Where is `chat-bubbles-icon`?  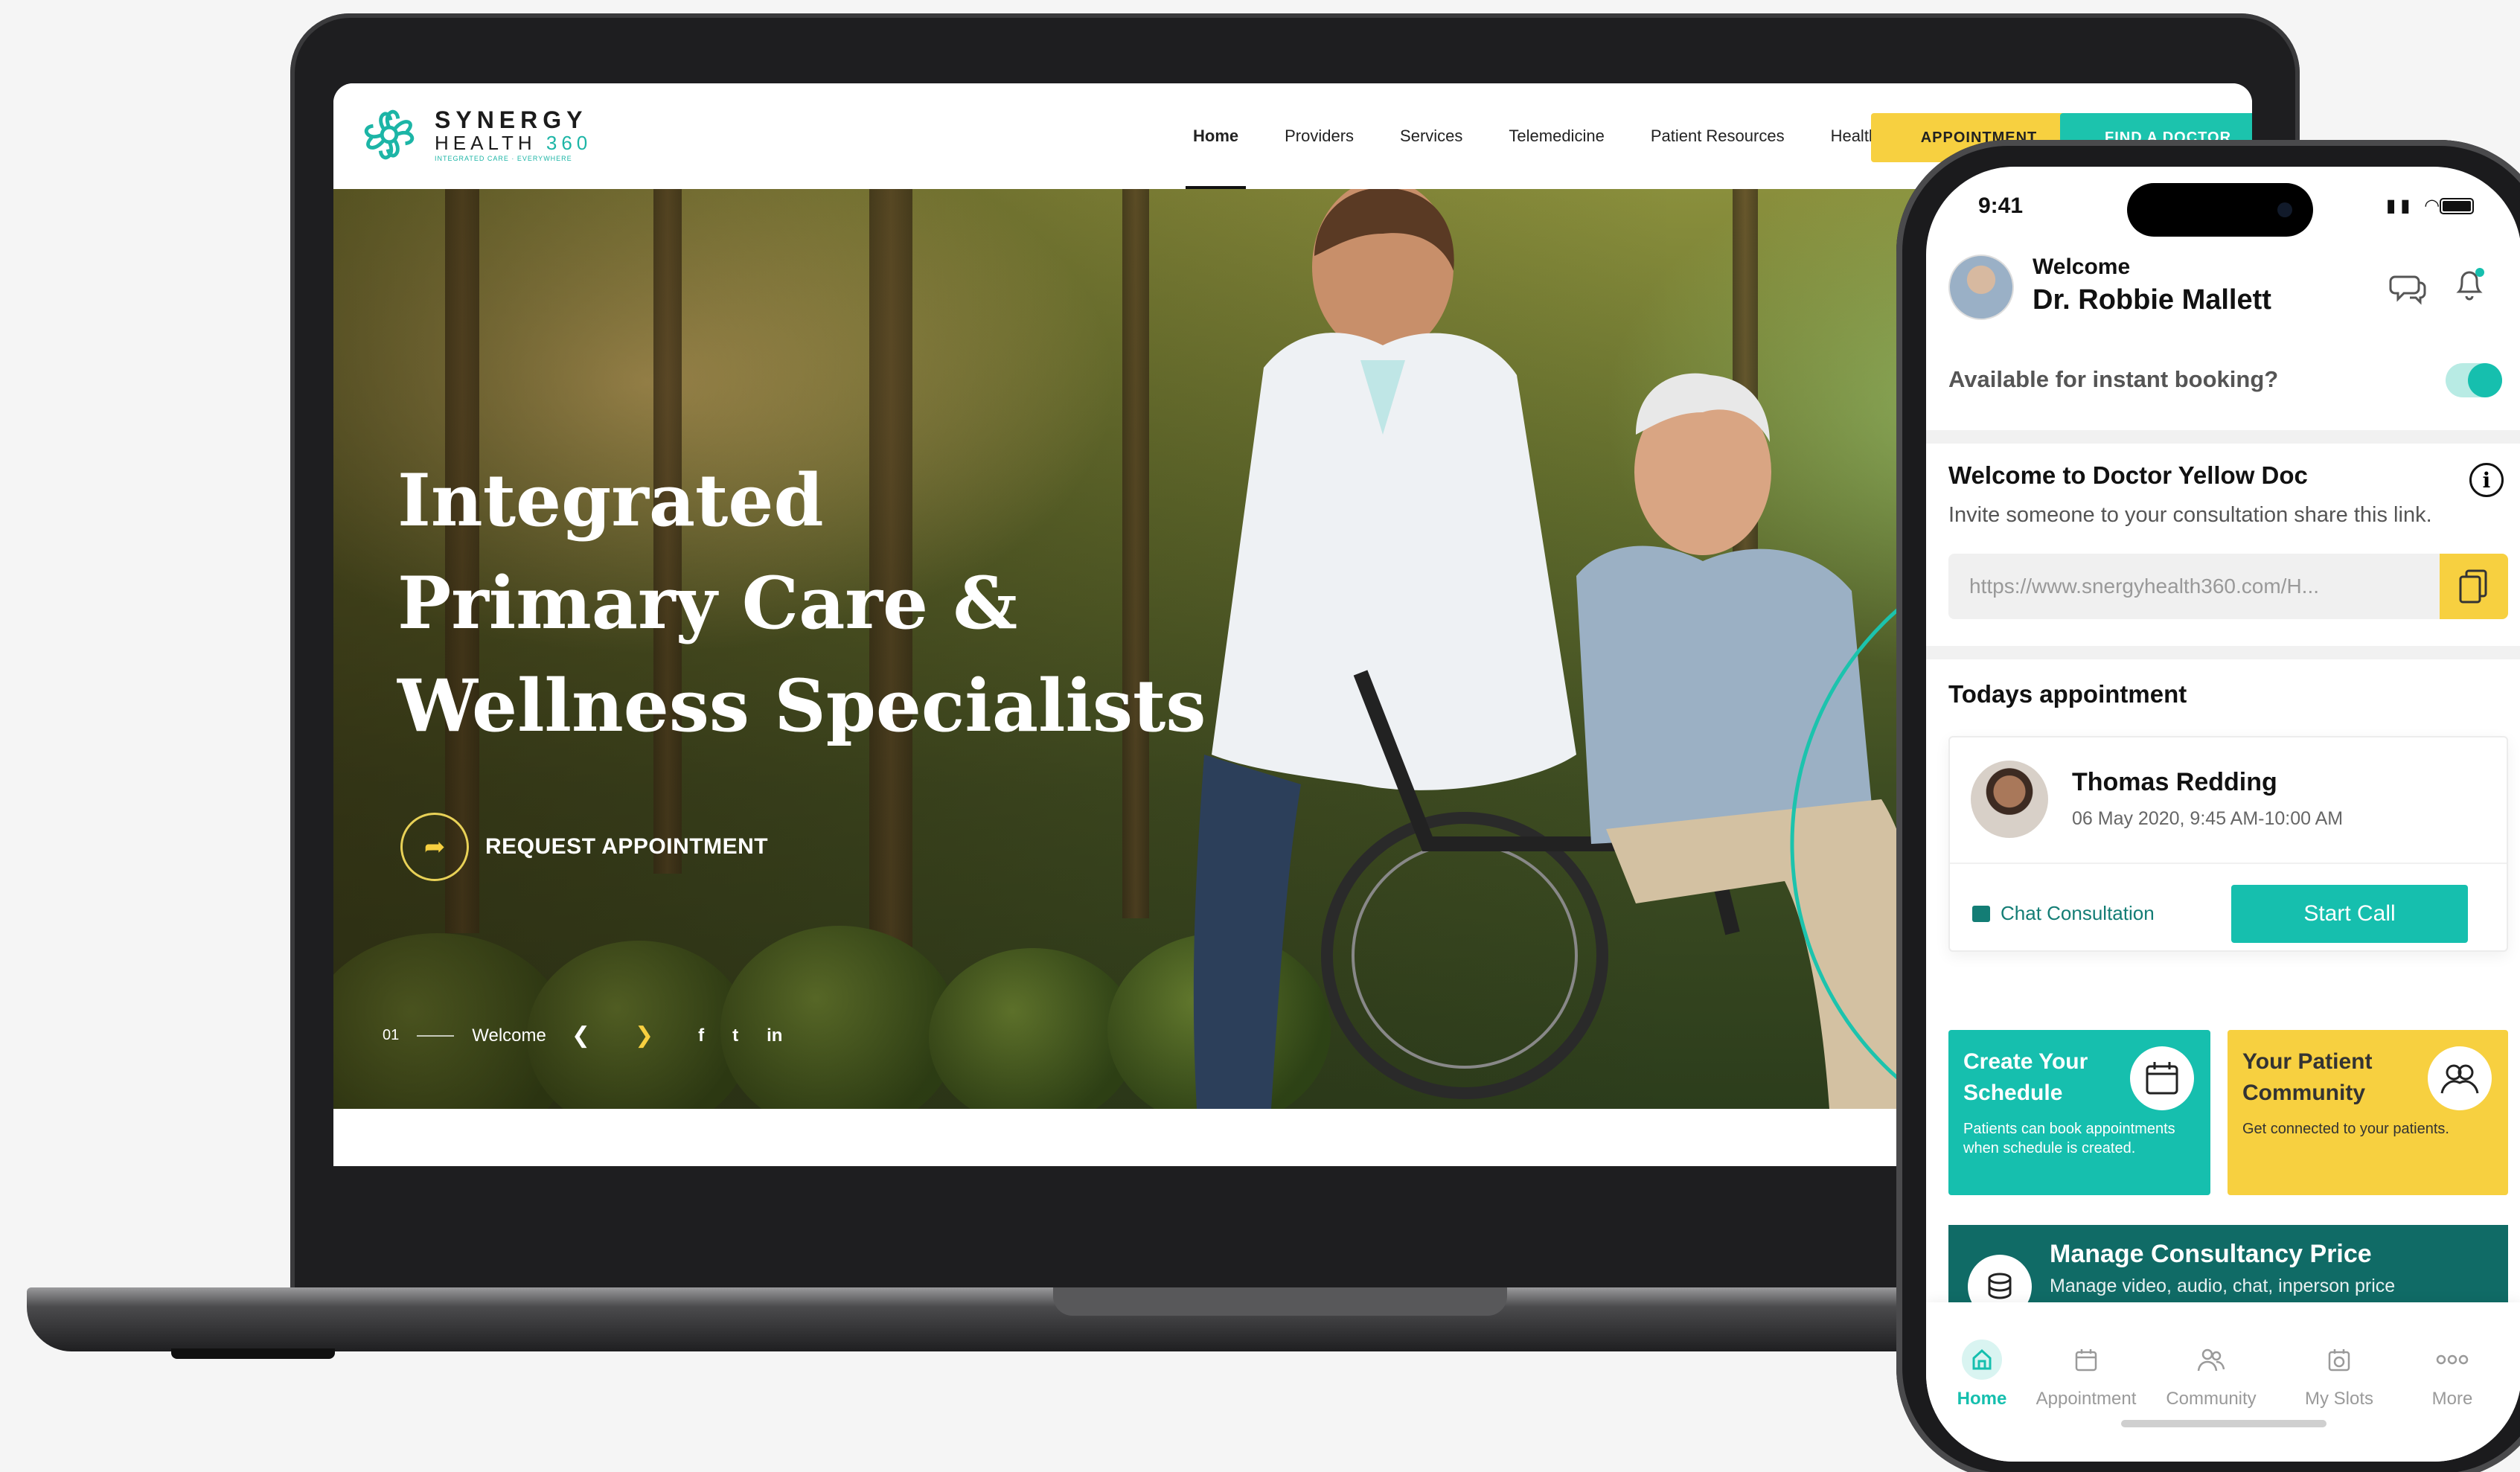
chat-bubbles-icon is located at coordinates (2407, 288).